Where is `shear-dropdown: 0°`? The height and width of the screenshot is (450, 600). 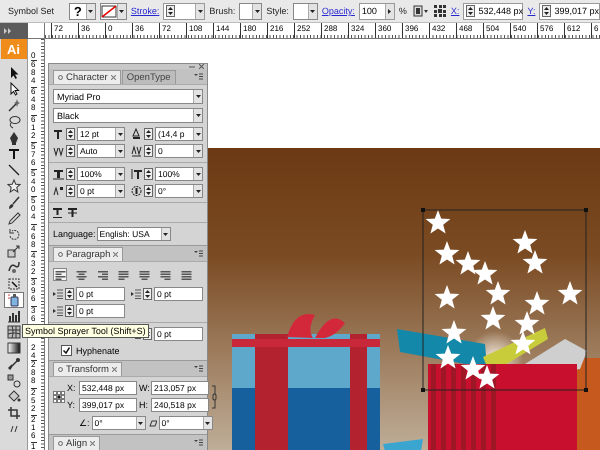
shear-dropdown: 0° is located at coordinates (185, 423).